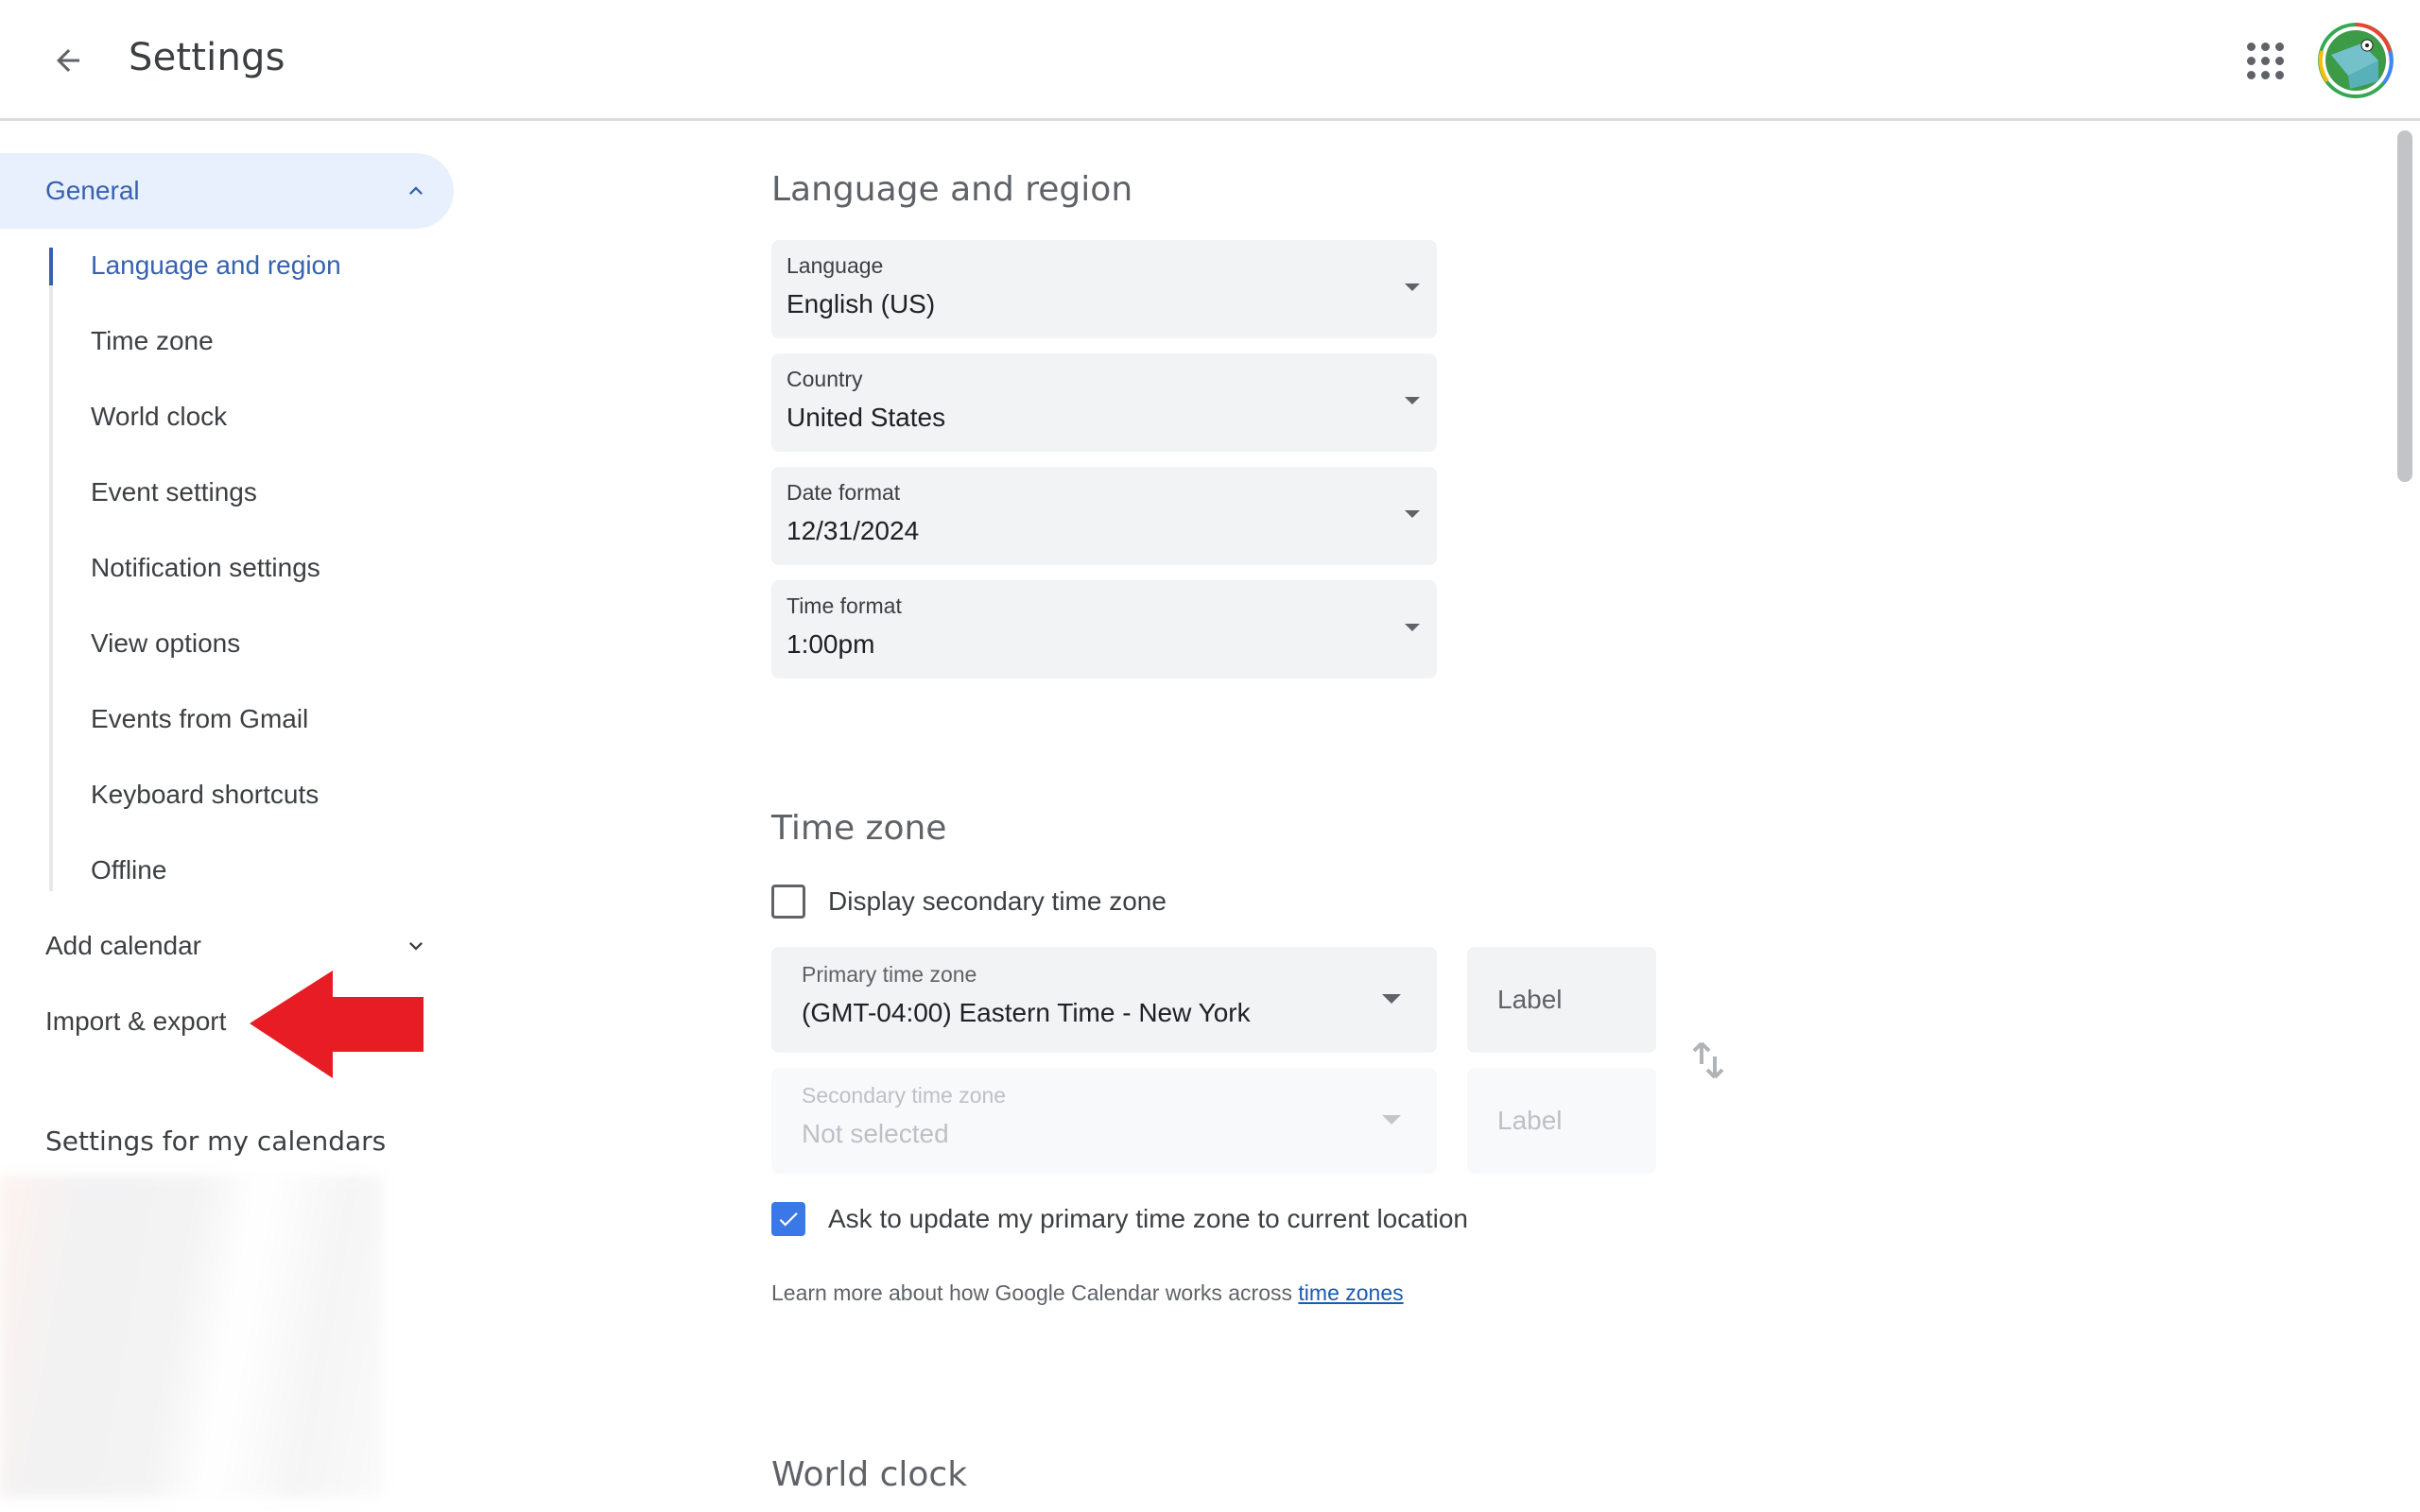  I want to click on app-header: Settings, so click(1210, 60).